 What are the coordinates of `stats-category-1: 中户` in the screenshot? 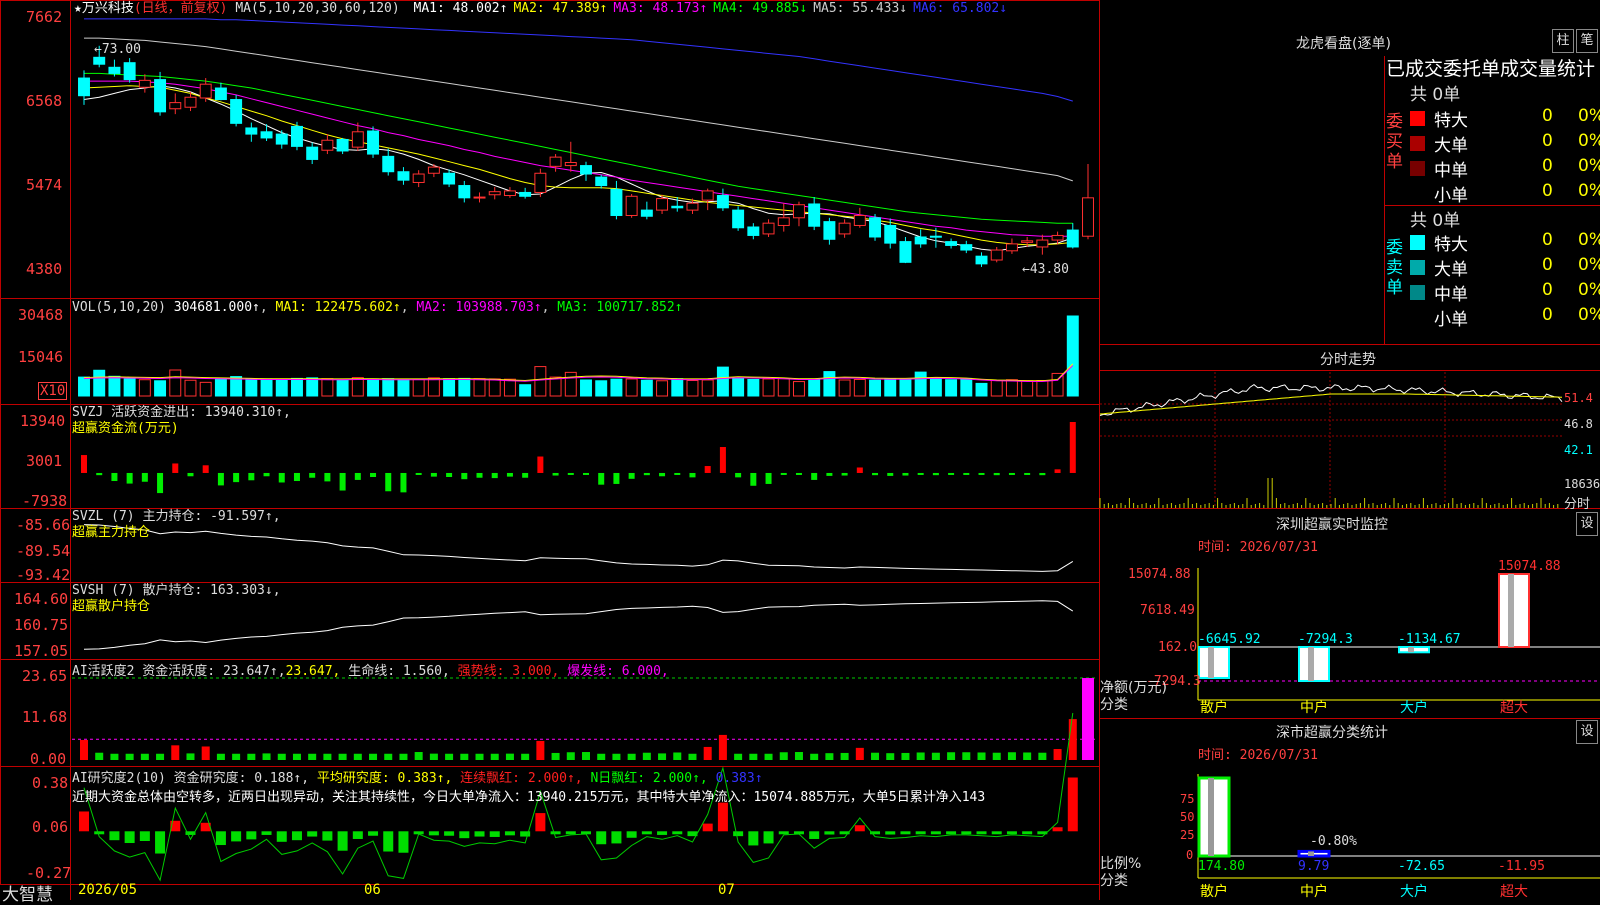 It's located at (1314, 891).